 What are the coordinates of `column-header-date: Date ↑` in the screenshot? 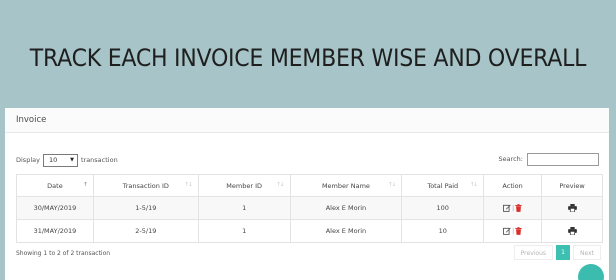 It's located at (55, 185).